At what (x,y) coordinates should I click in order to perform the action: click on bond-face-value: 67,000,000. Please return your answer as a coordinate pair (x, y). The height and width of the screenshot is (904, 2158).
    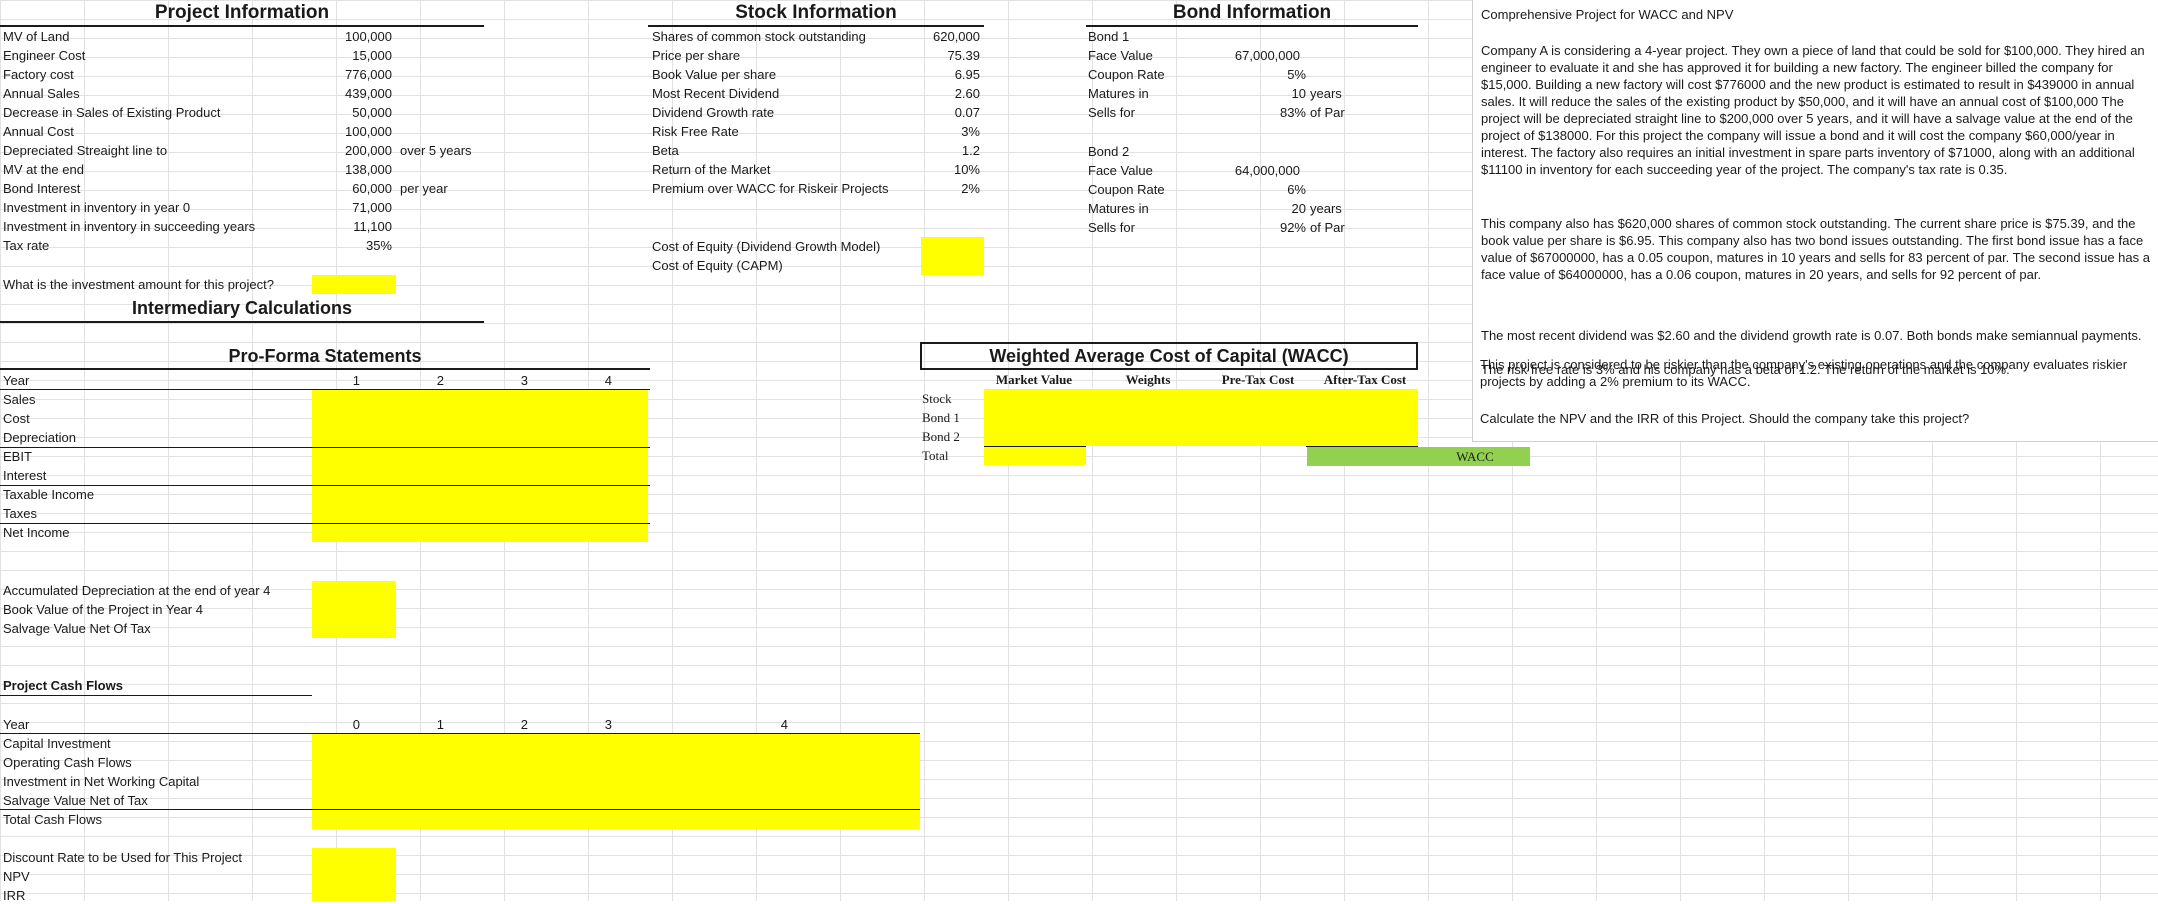
    Looking at the image, I should click on (1250, 55).